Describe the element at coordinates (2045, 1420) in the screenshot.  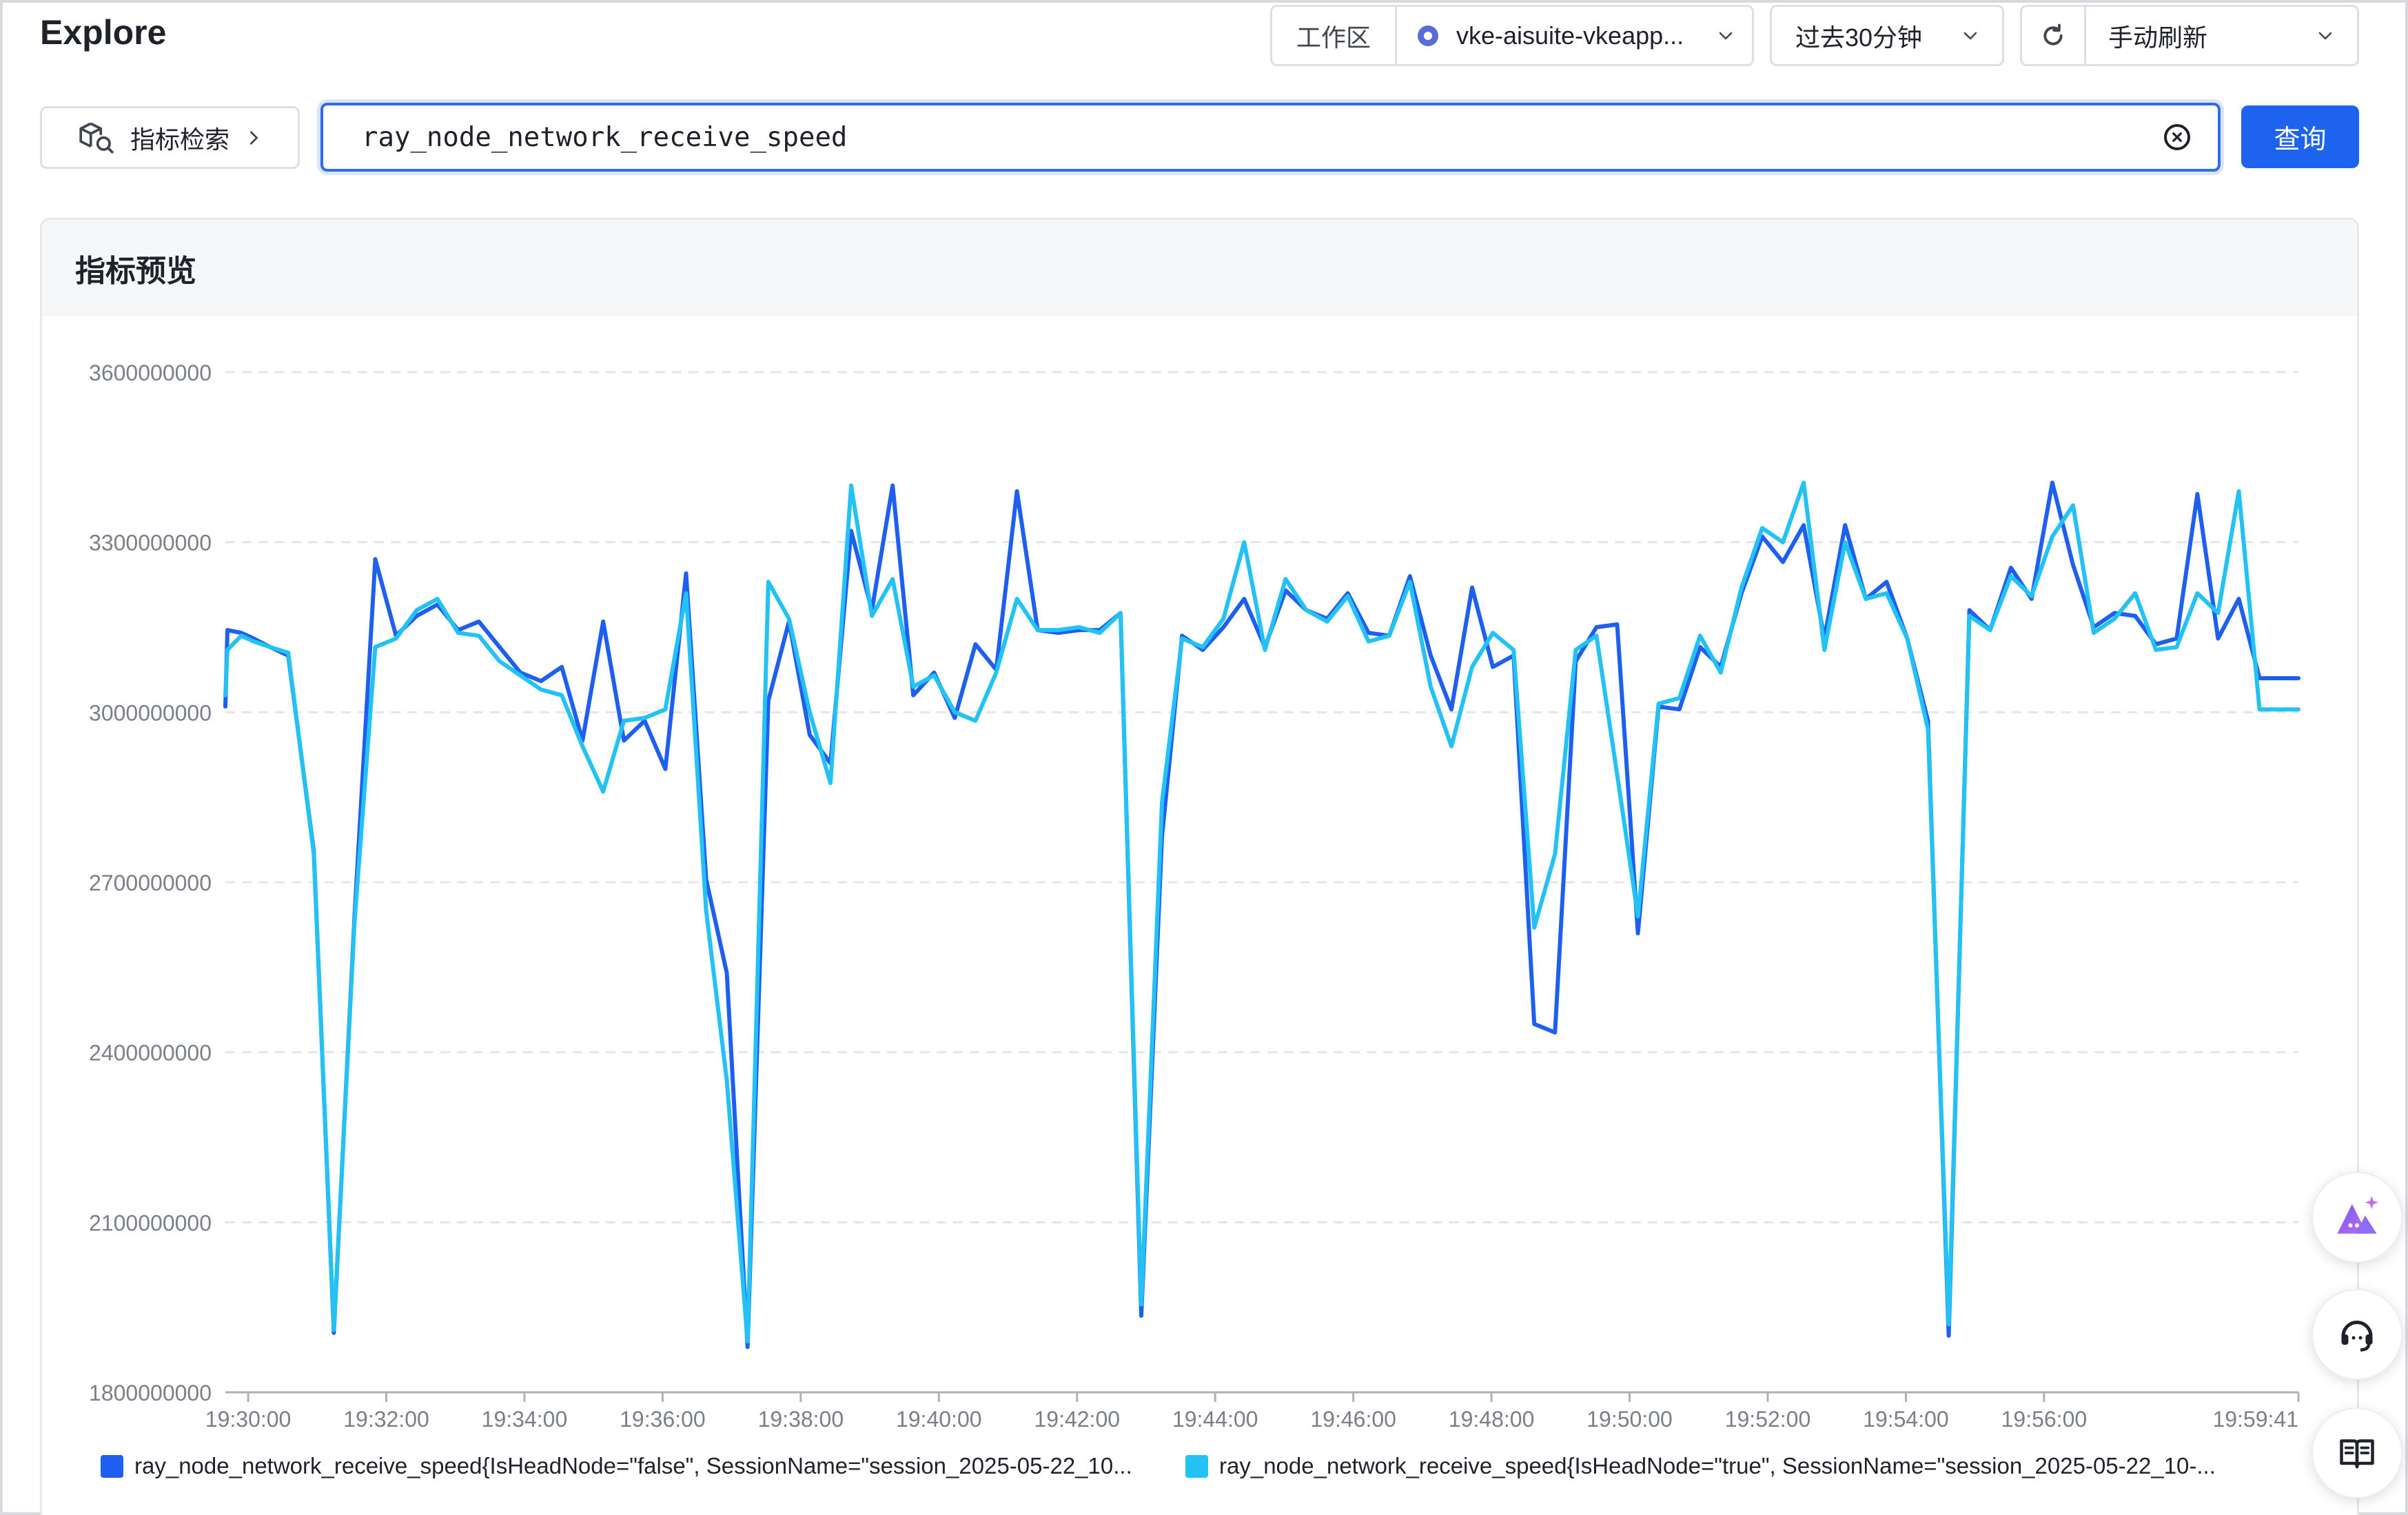
I see `x-tick-label: 19:56:00` at that location.